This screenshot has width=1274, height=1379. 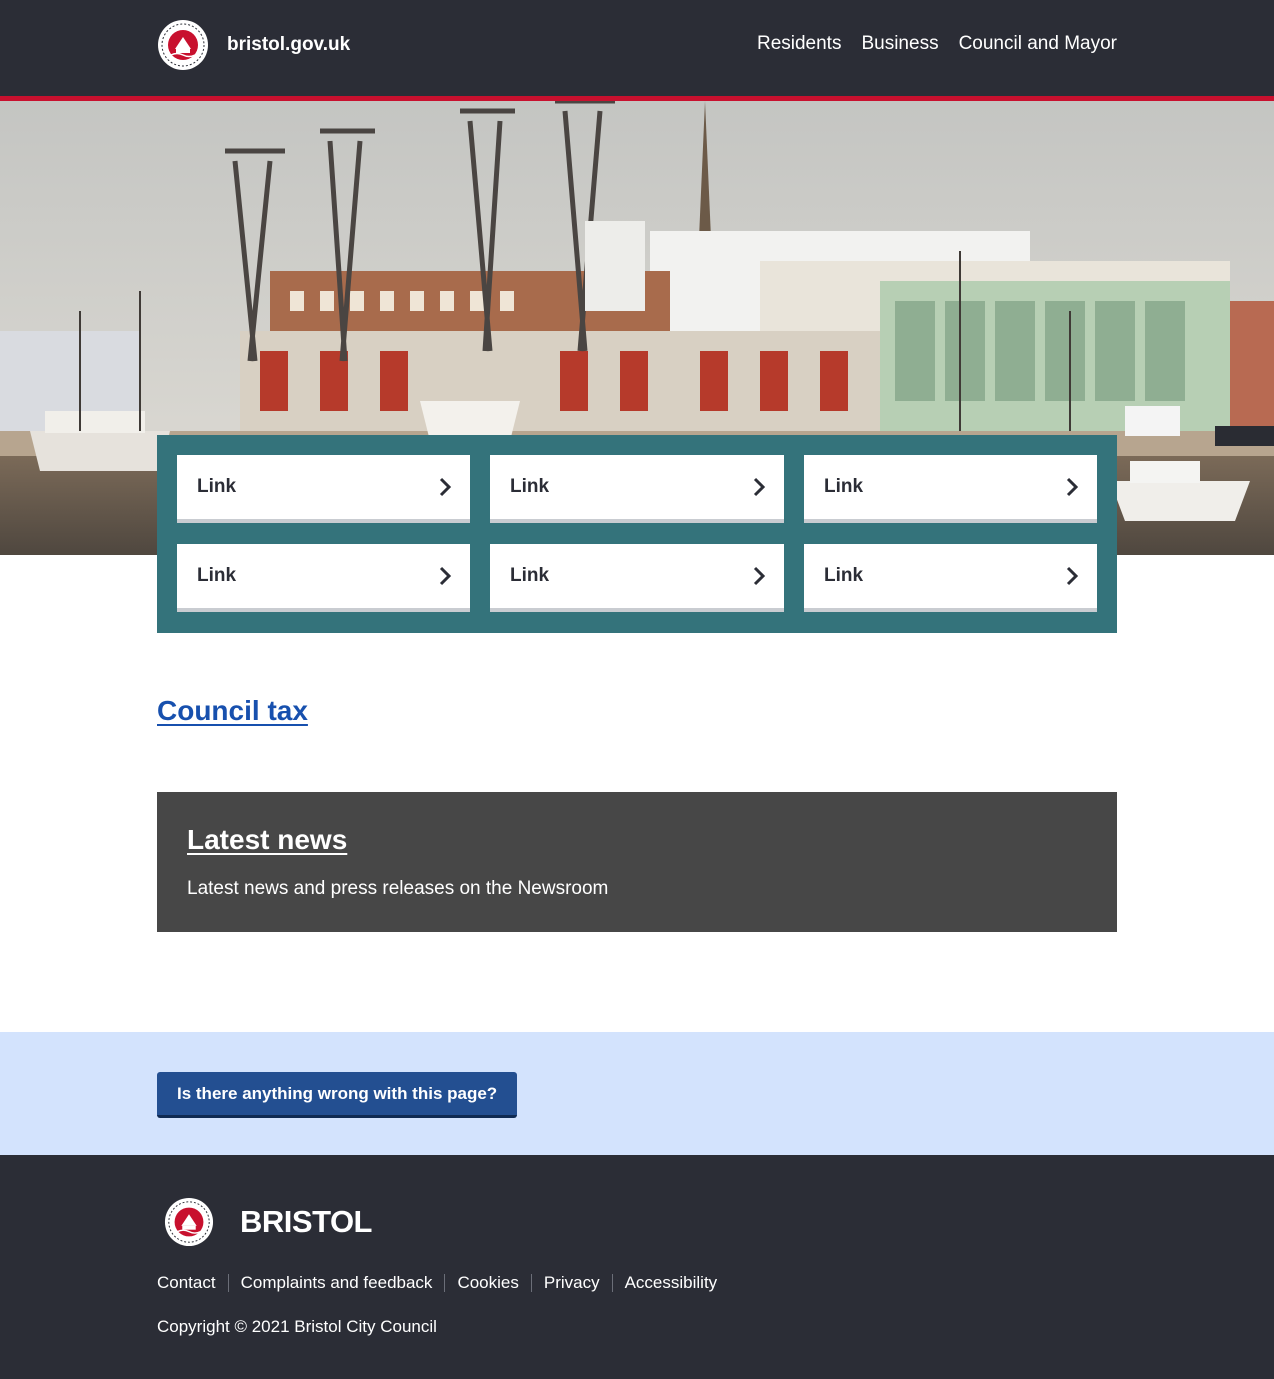 What do you see at coordinates (267, 840) in the screenshot?
I see `latest-news-link: Latest news` at bounding box center [267, 840].